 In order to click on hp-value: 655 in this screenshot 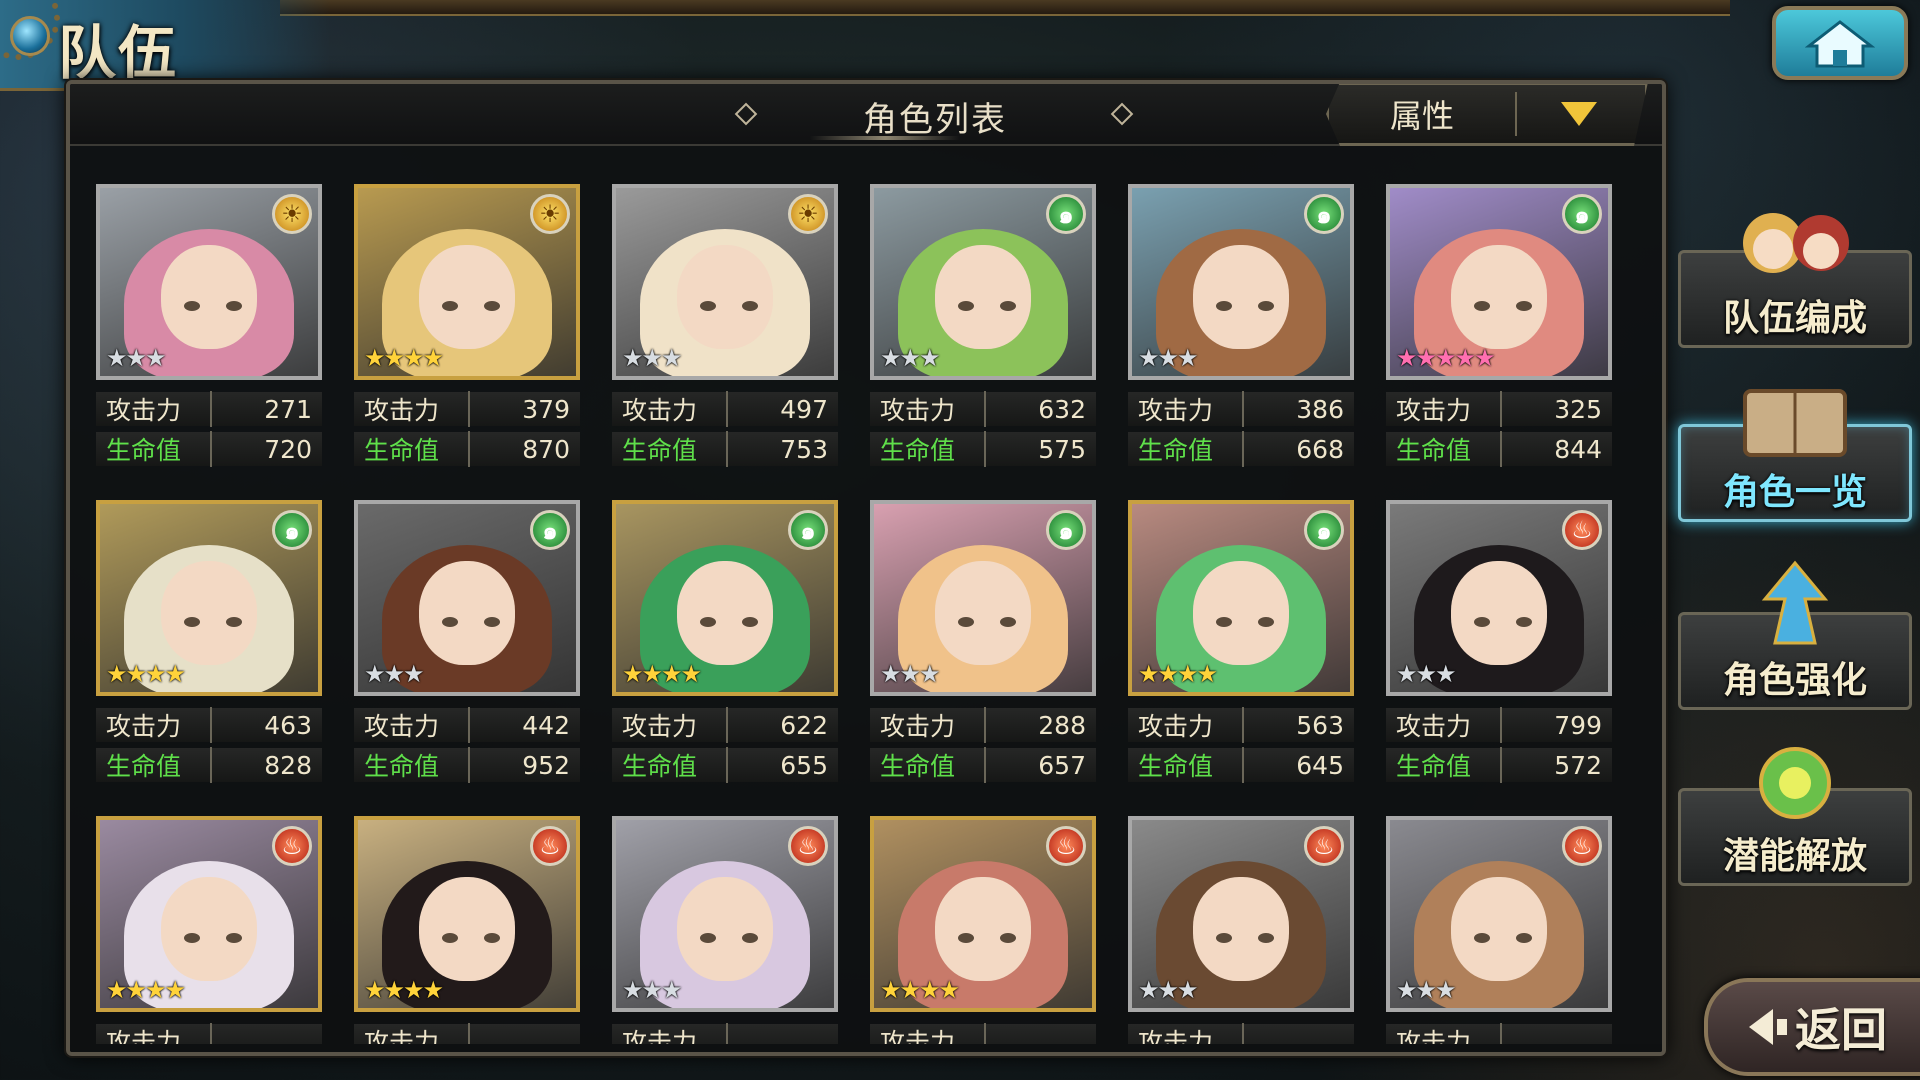, I will do `click(804, 765)`.